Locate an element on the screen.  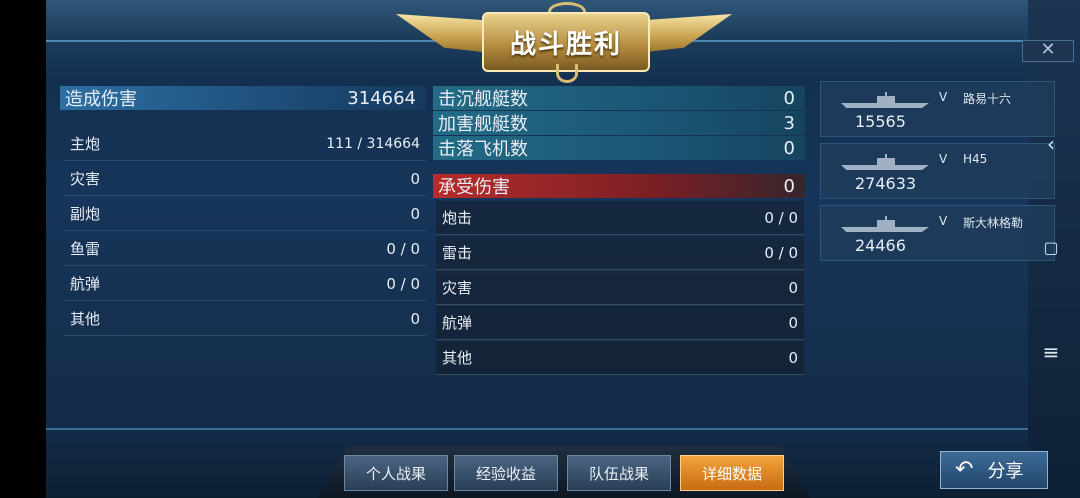
kills-label: 击沉舰艇数 is located at coordinates (483, 99).